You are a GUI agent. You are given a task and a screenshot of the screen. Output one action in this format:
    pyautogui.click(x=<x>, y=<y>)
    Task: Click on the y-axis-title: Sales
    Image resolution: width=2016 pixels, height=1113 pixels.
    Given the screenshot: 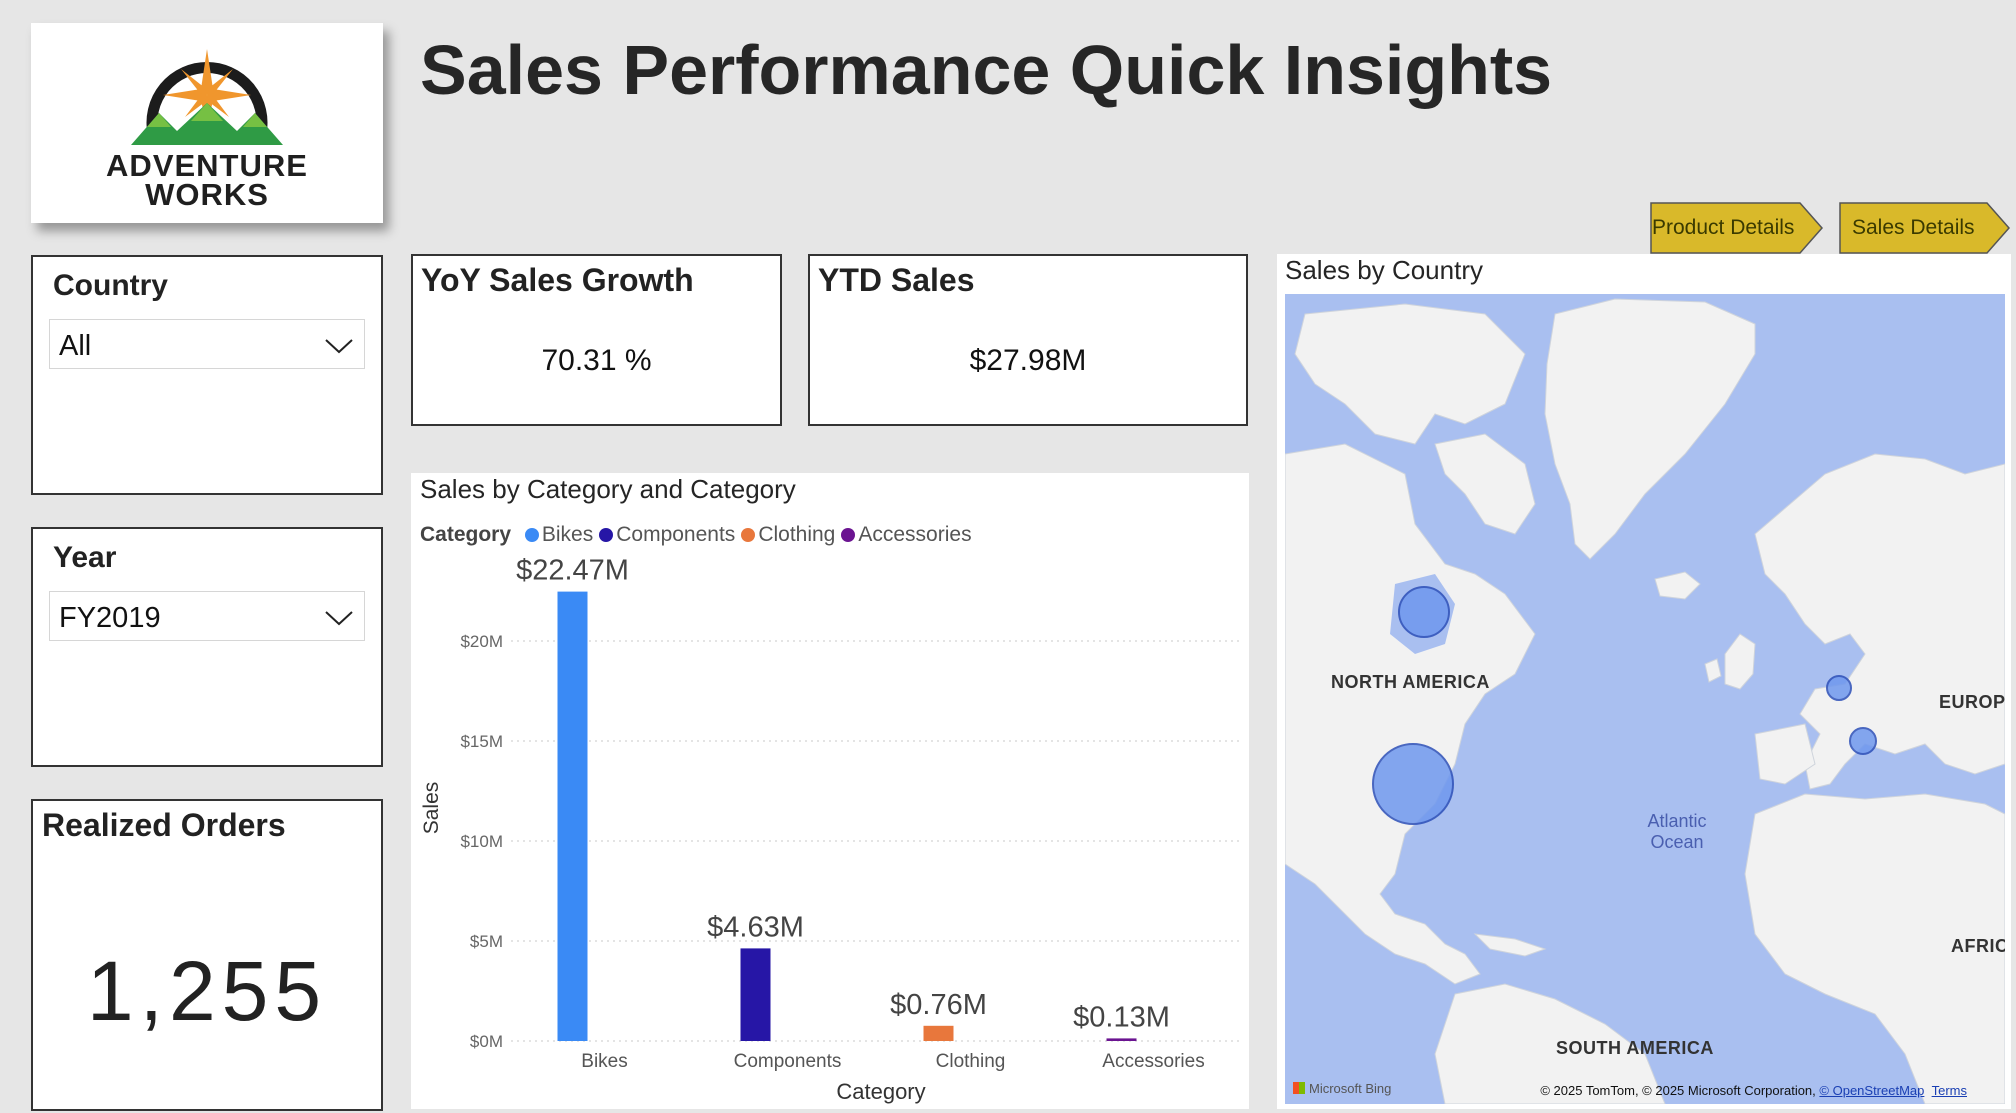 What is the action you would take?
    pyautogui.click(x=431, y=808)
    